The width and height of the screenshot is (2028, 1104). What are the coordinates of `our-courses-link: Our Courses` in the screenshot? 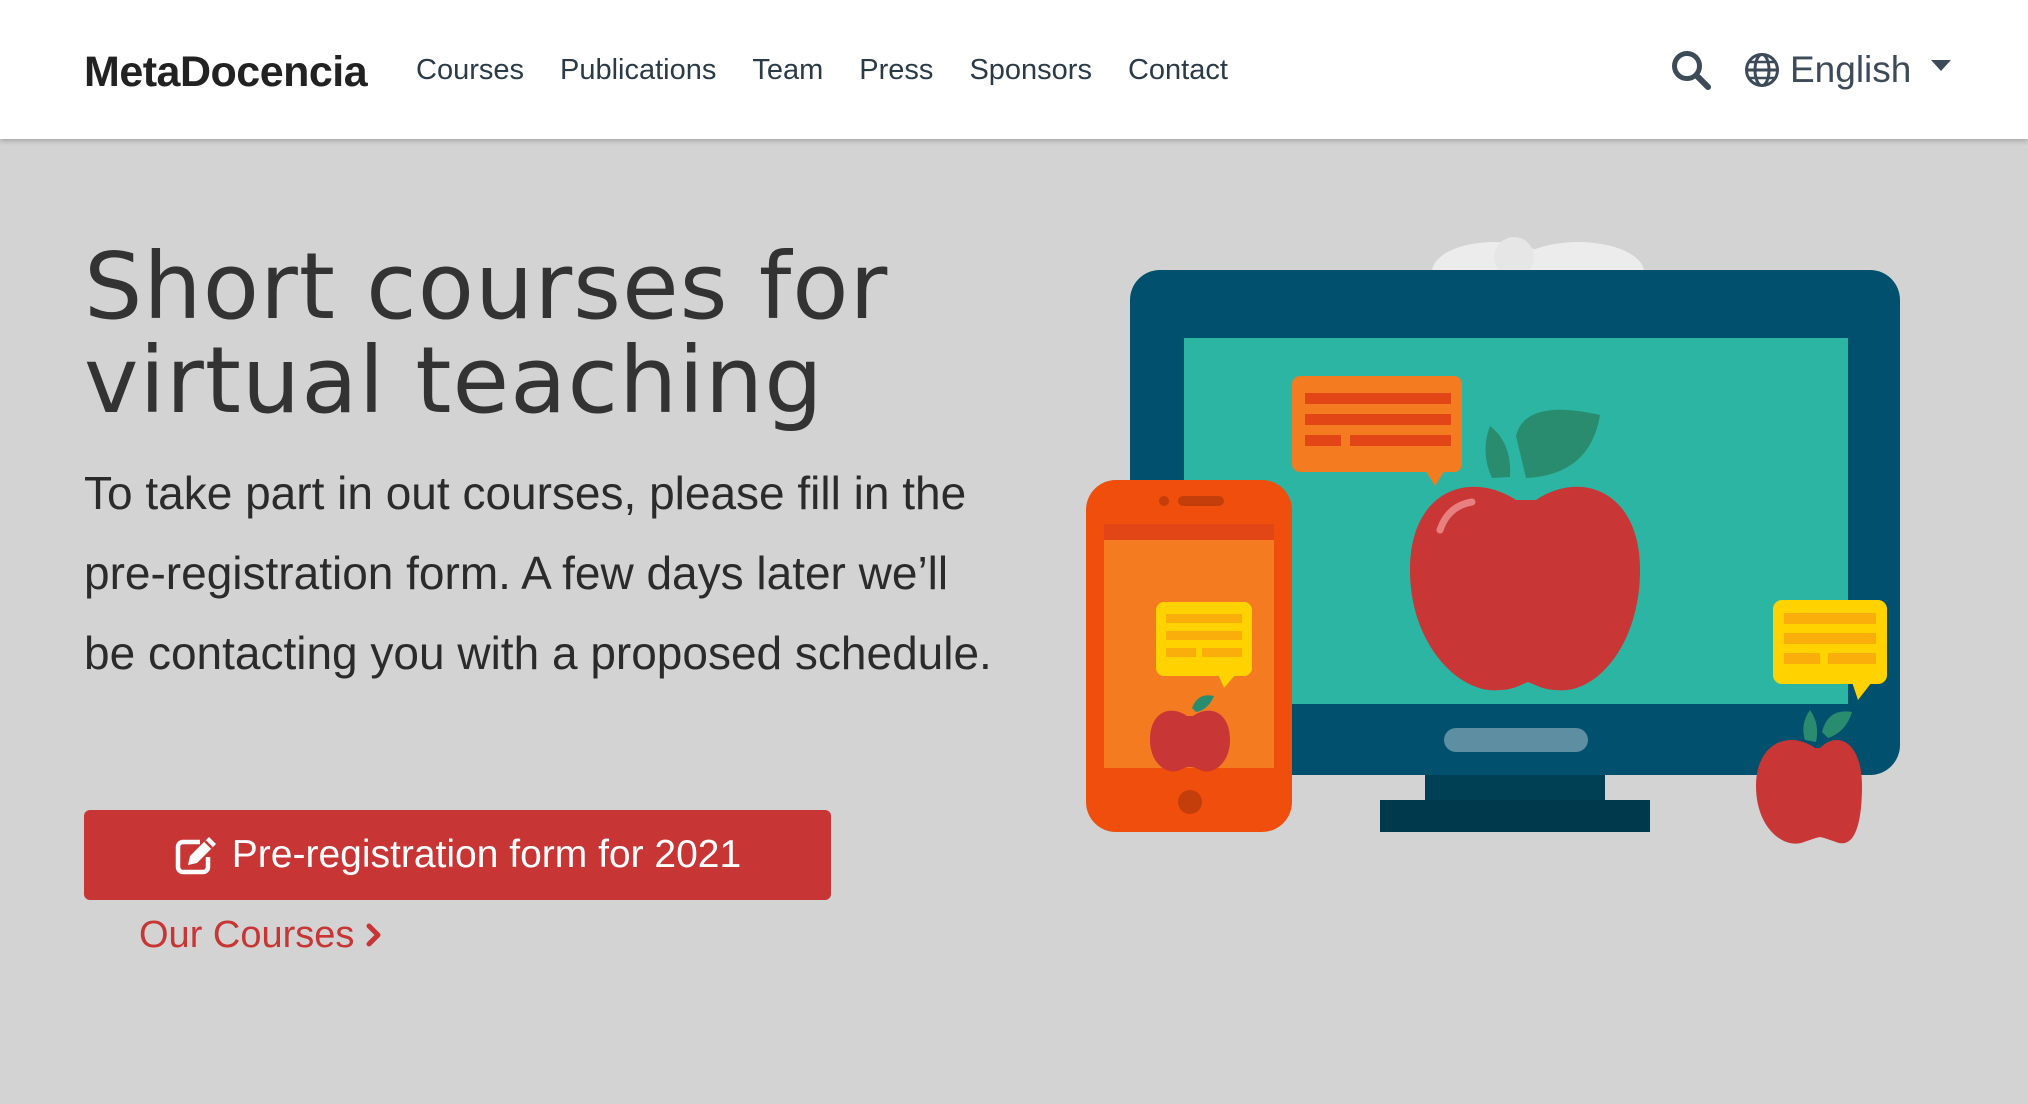 It's located at (260, 935).